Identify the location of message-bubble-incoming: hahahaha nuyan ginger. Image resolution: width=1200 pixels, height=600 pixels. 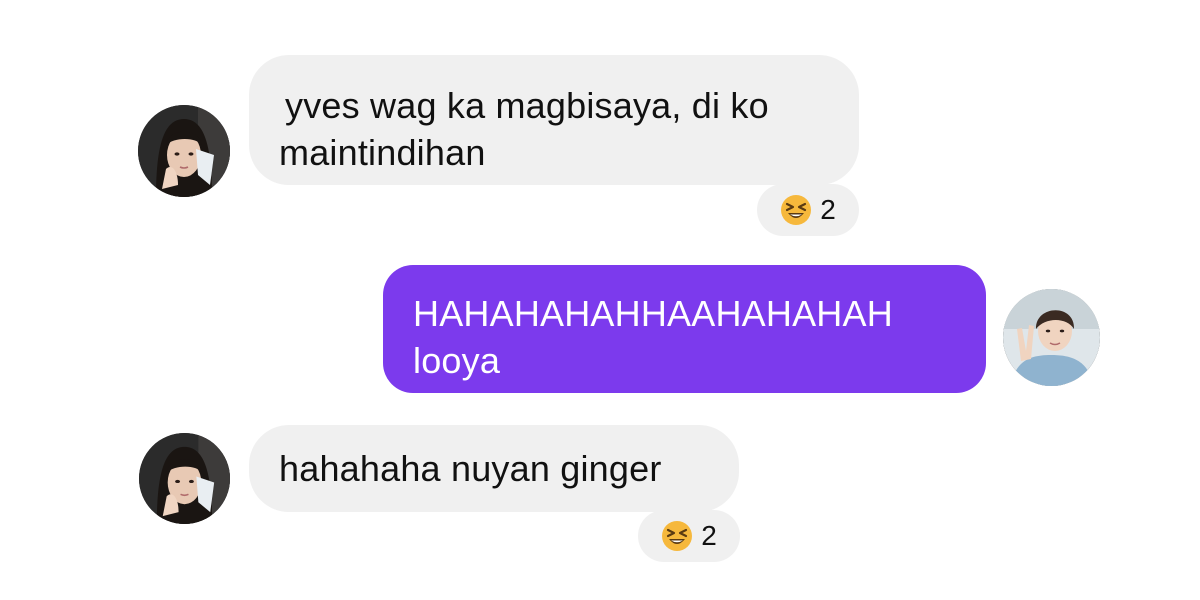
(494, 468).